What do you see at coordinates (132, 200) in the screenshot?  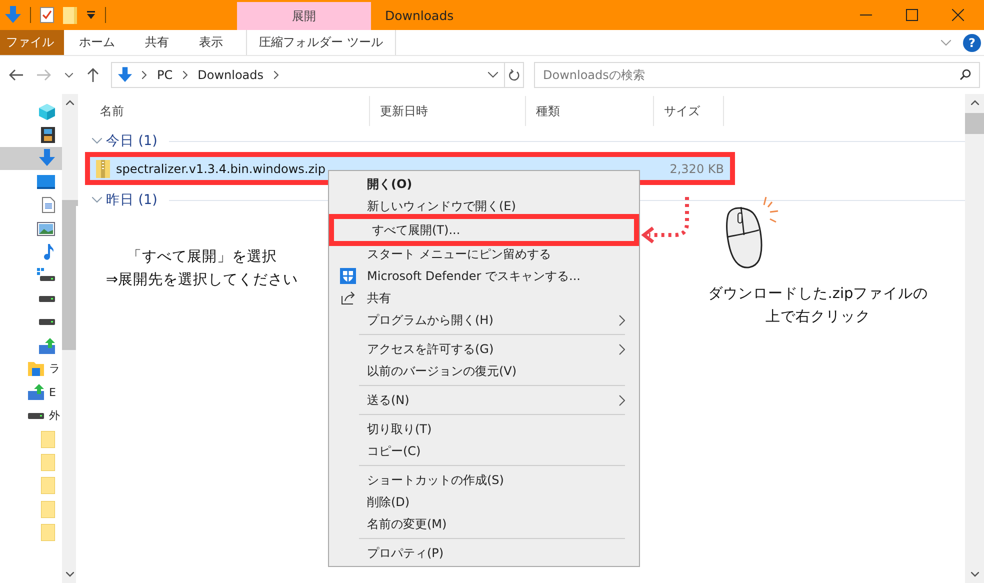 I see `group-header: 昨日 (1)` at bounding box center [132, 200].